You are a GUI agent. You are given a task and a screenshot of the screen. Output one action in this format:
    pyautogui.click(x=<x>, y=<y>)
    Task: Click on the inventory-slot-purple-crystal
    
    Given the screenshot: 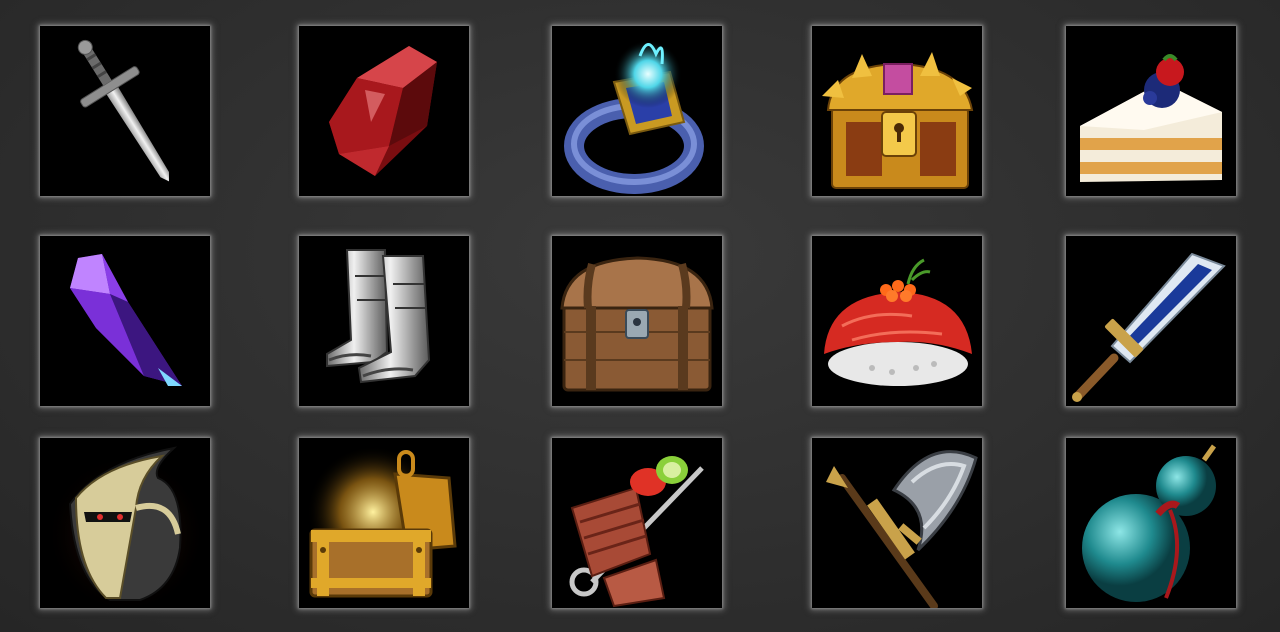 What is the action you would take?
    pyautogui.click(x=125, y=321)
    